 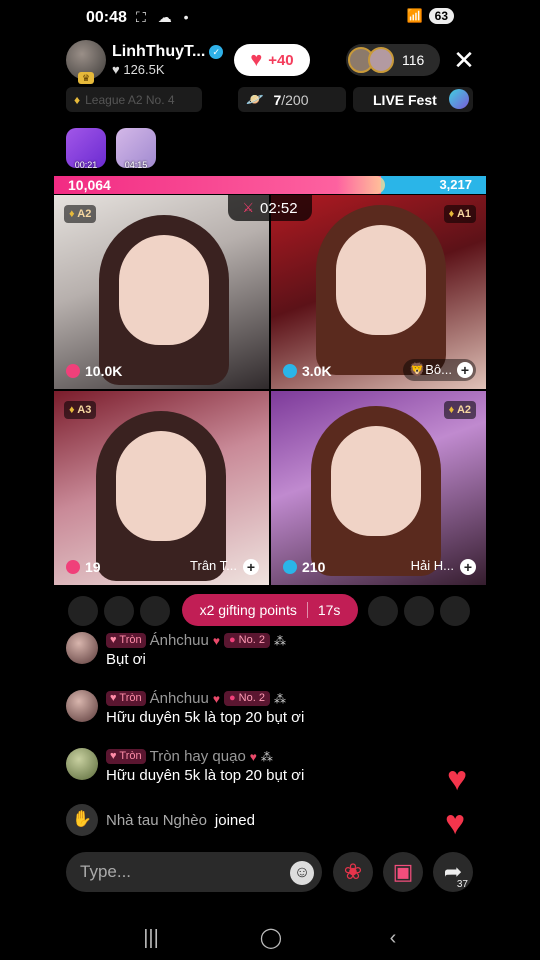 I want to click on guest-score-value: 10.0K, so click(x=104, y=371).